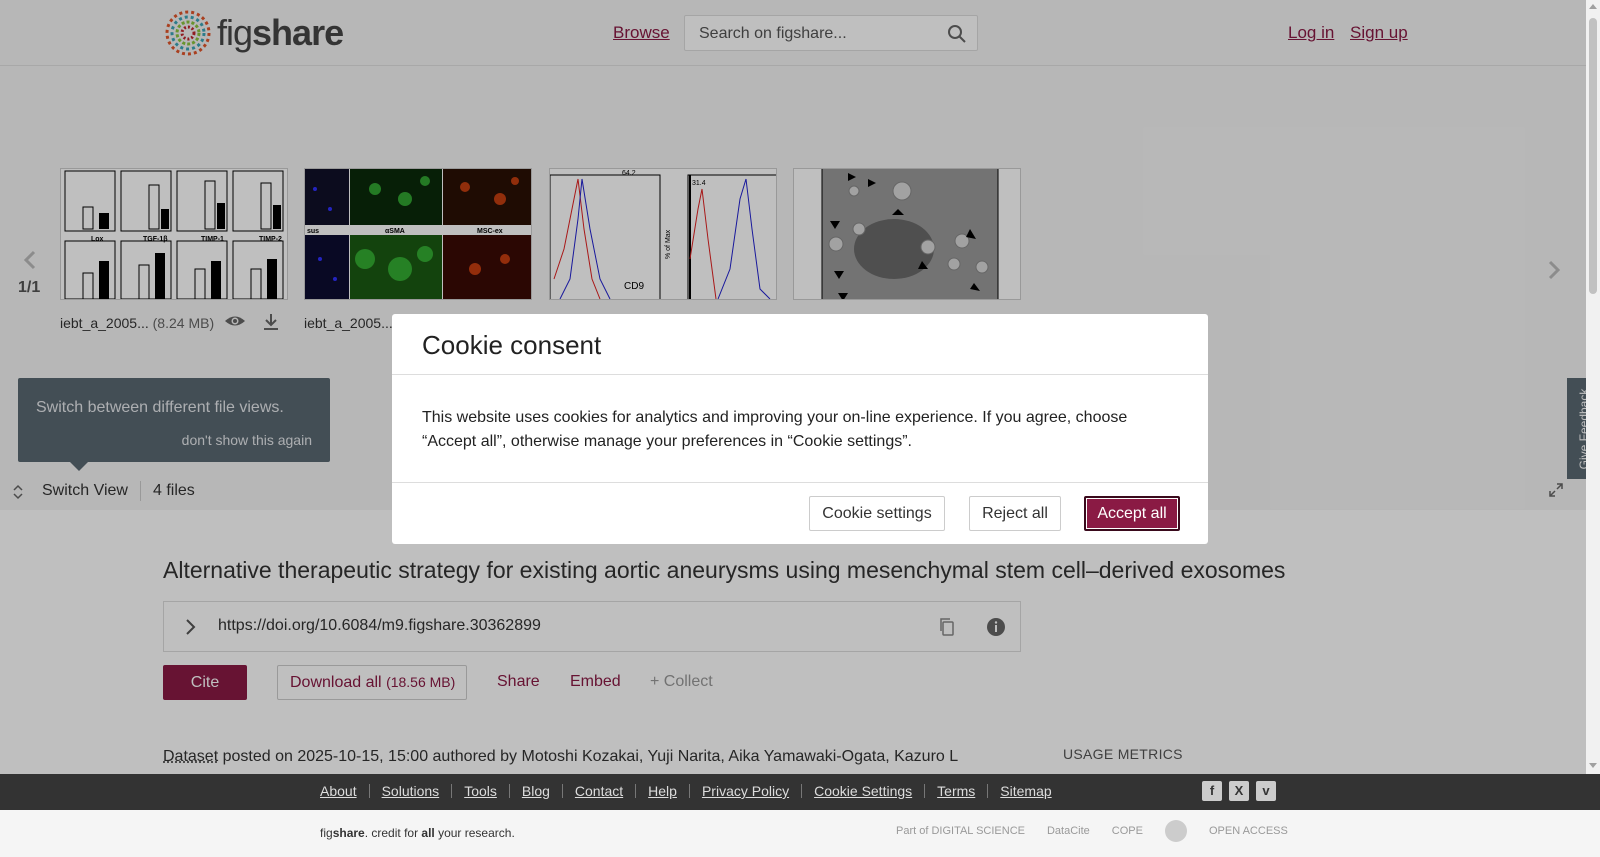 The width and height of the screenshot is (1600, 857). What do you see at coordinates (428, 833) in the screenshot?
I see `credit-all: all` at bounding box center [428, 833].